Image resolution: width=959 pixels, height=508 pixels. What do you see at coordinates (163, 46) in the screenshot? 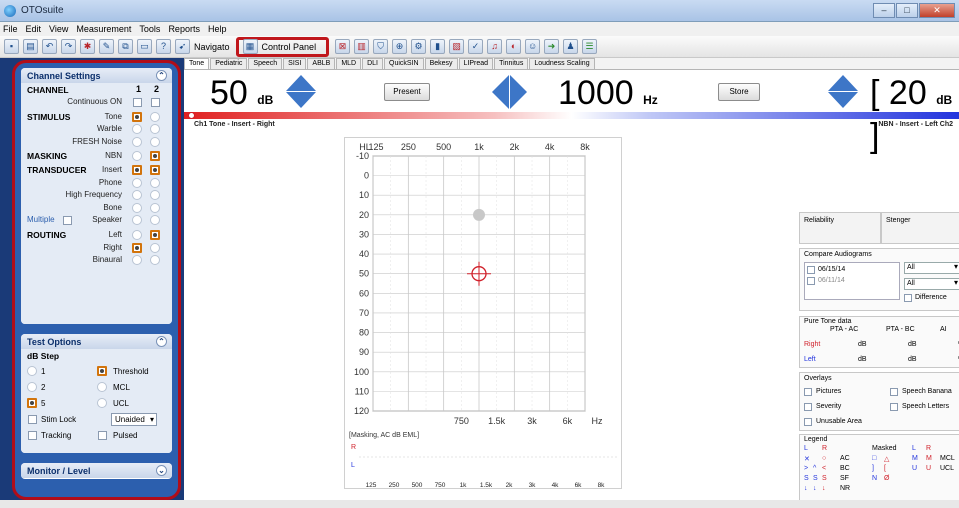
I see `help-icon: ?` at bounding box center [163, 46].